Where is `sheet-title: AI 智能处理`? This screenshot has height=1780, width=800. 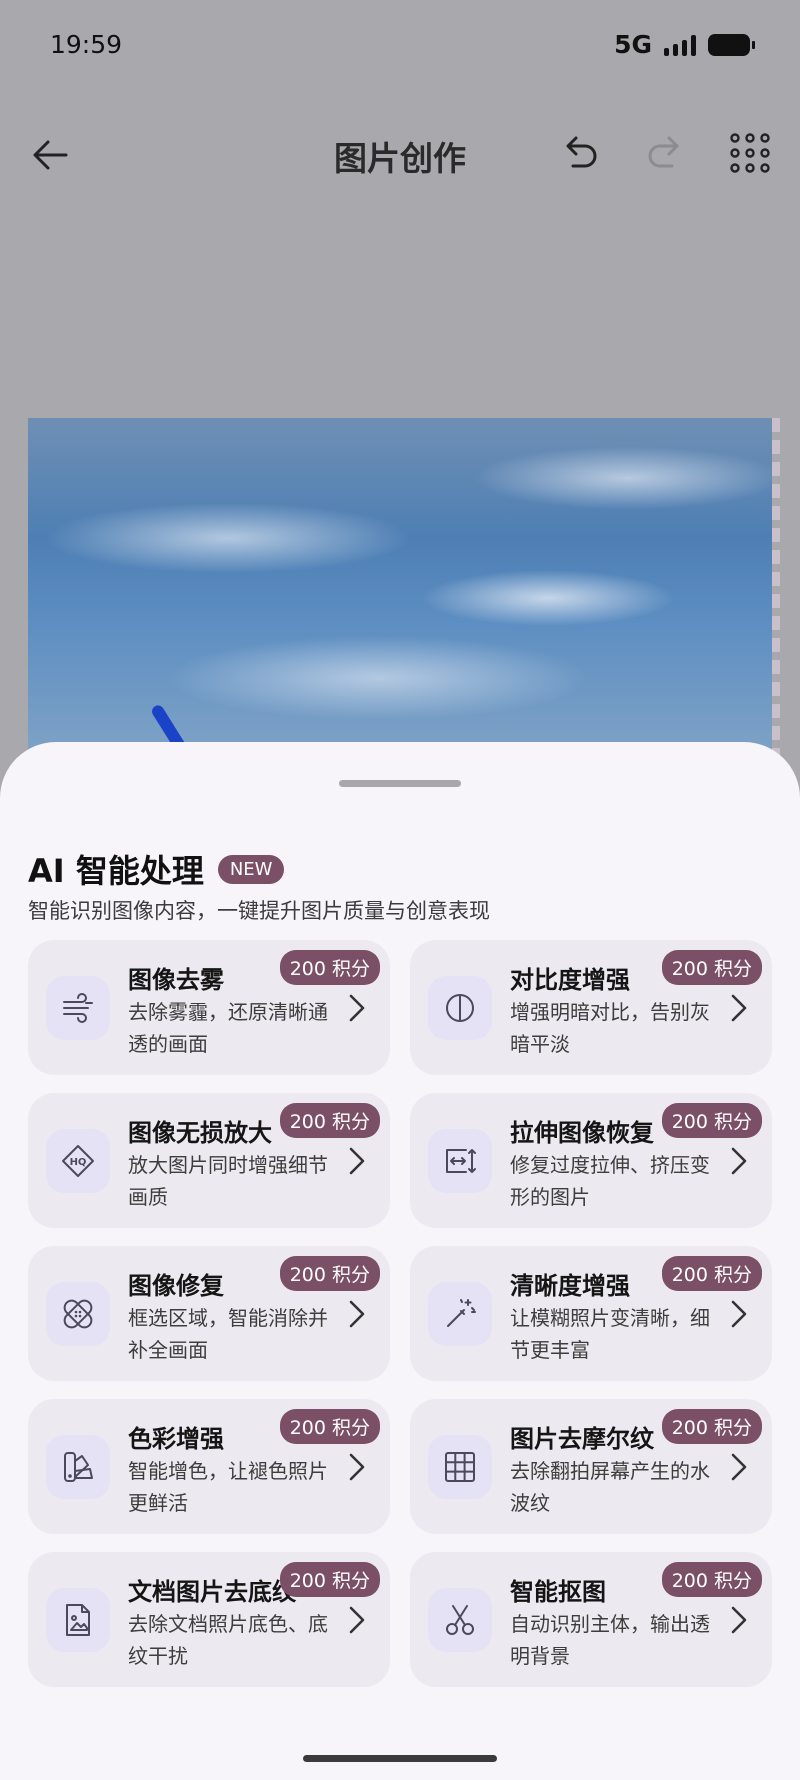 sheet-title: AI 智能处理 is located at coordinates (116, 871).